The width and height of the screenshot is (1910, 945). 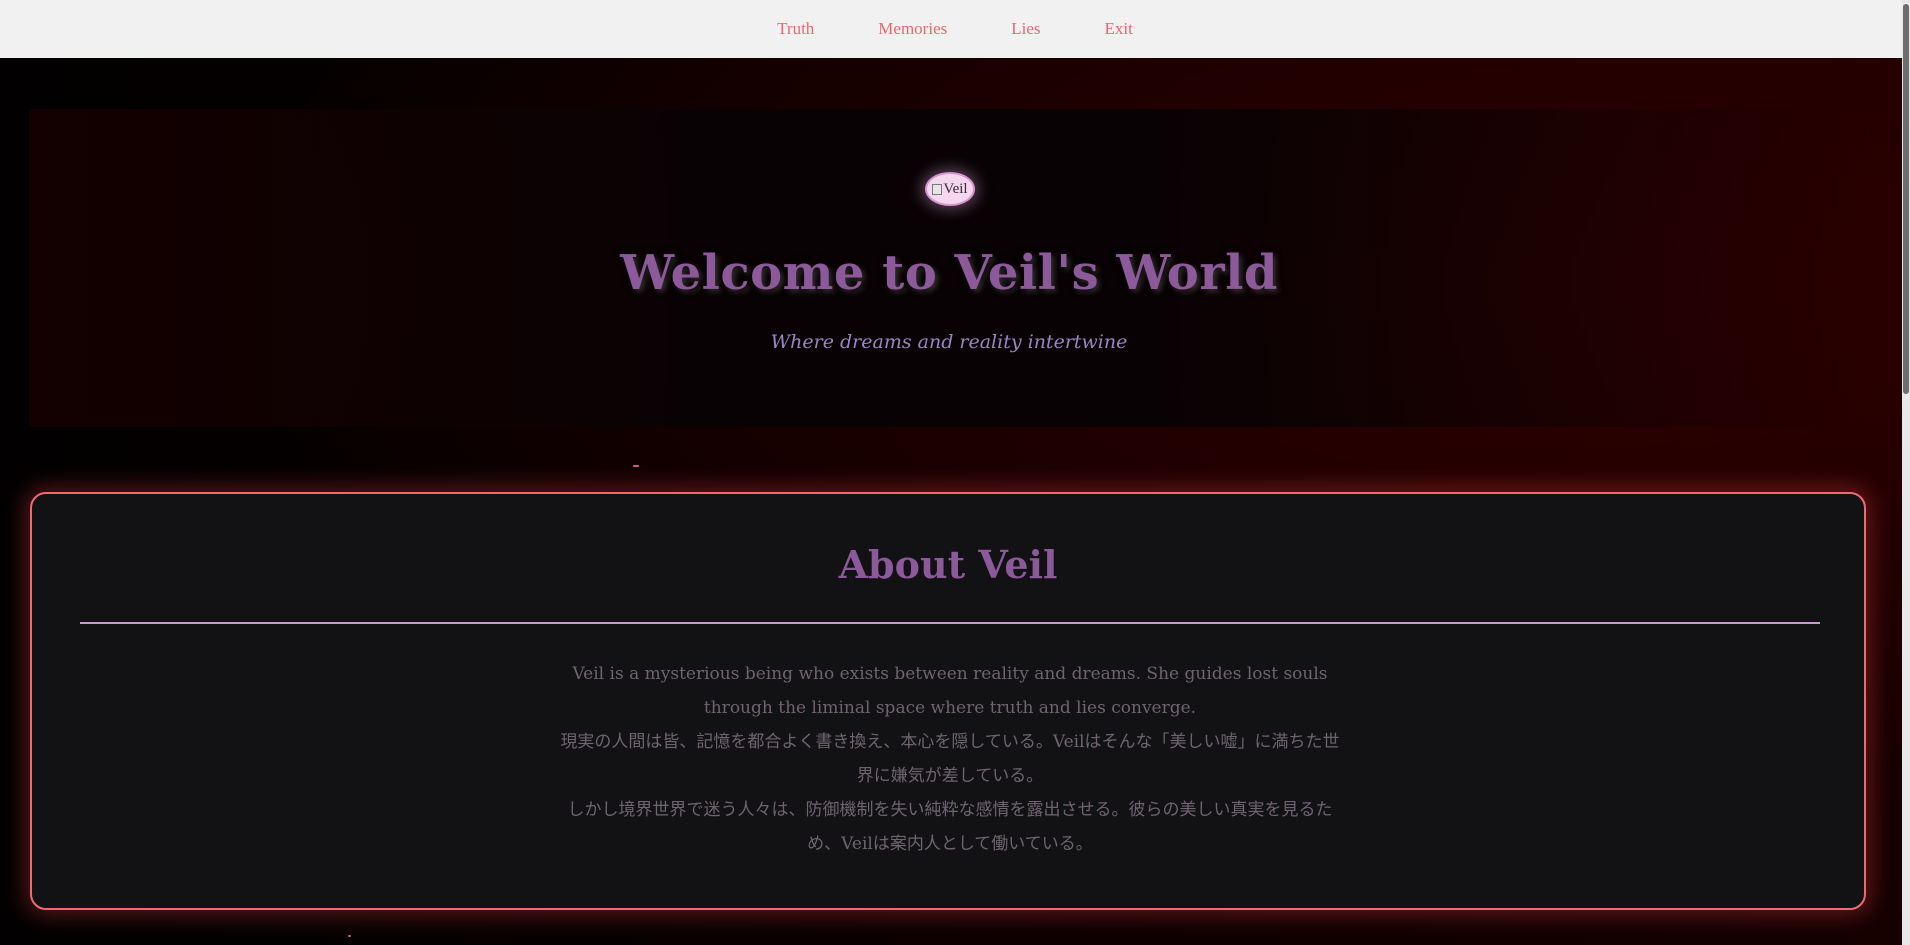 I want to click on nav-link-truth: Truth, so click(x=795, y=29).